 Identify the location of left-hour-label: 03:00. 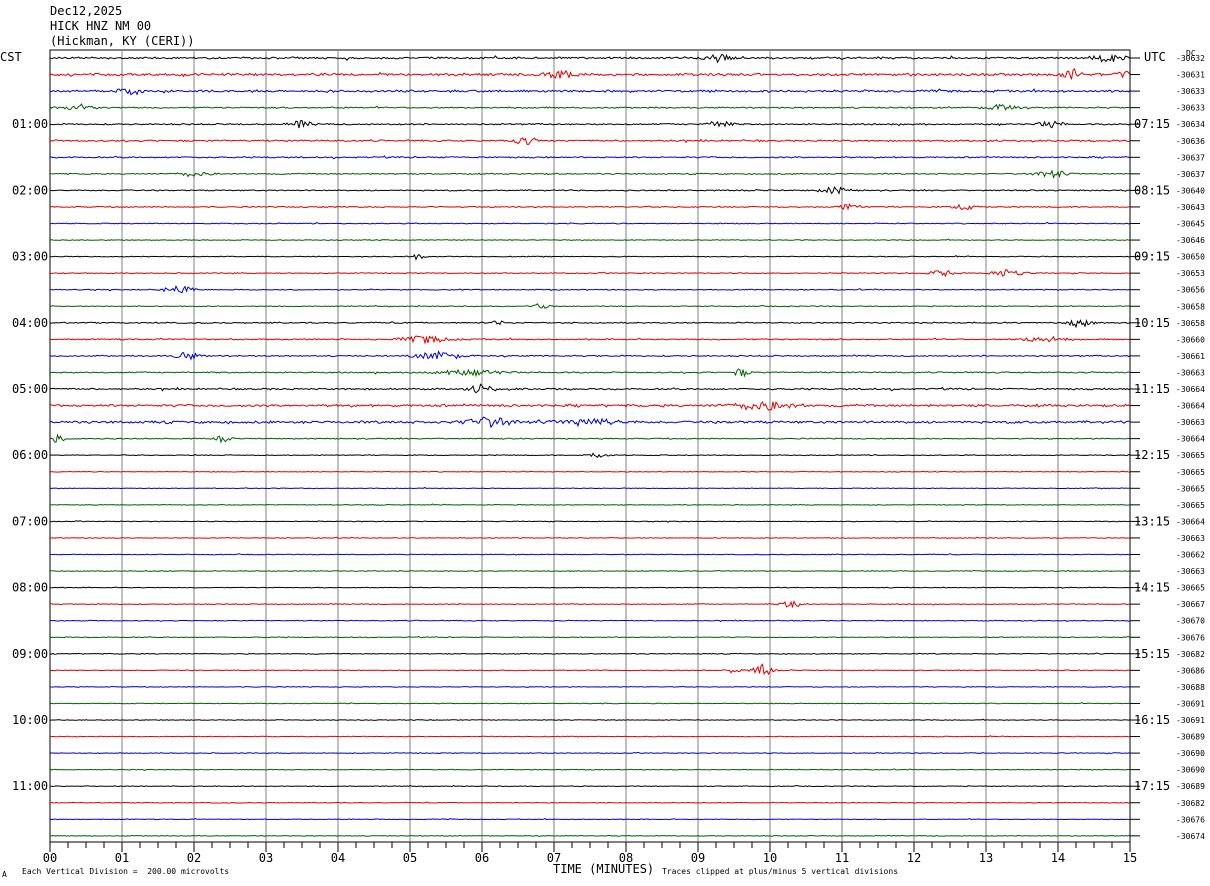
(30, 257).